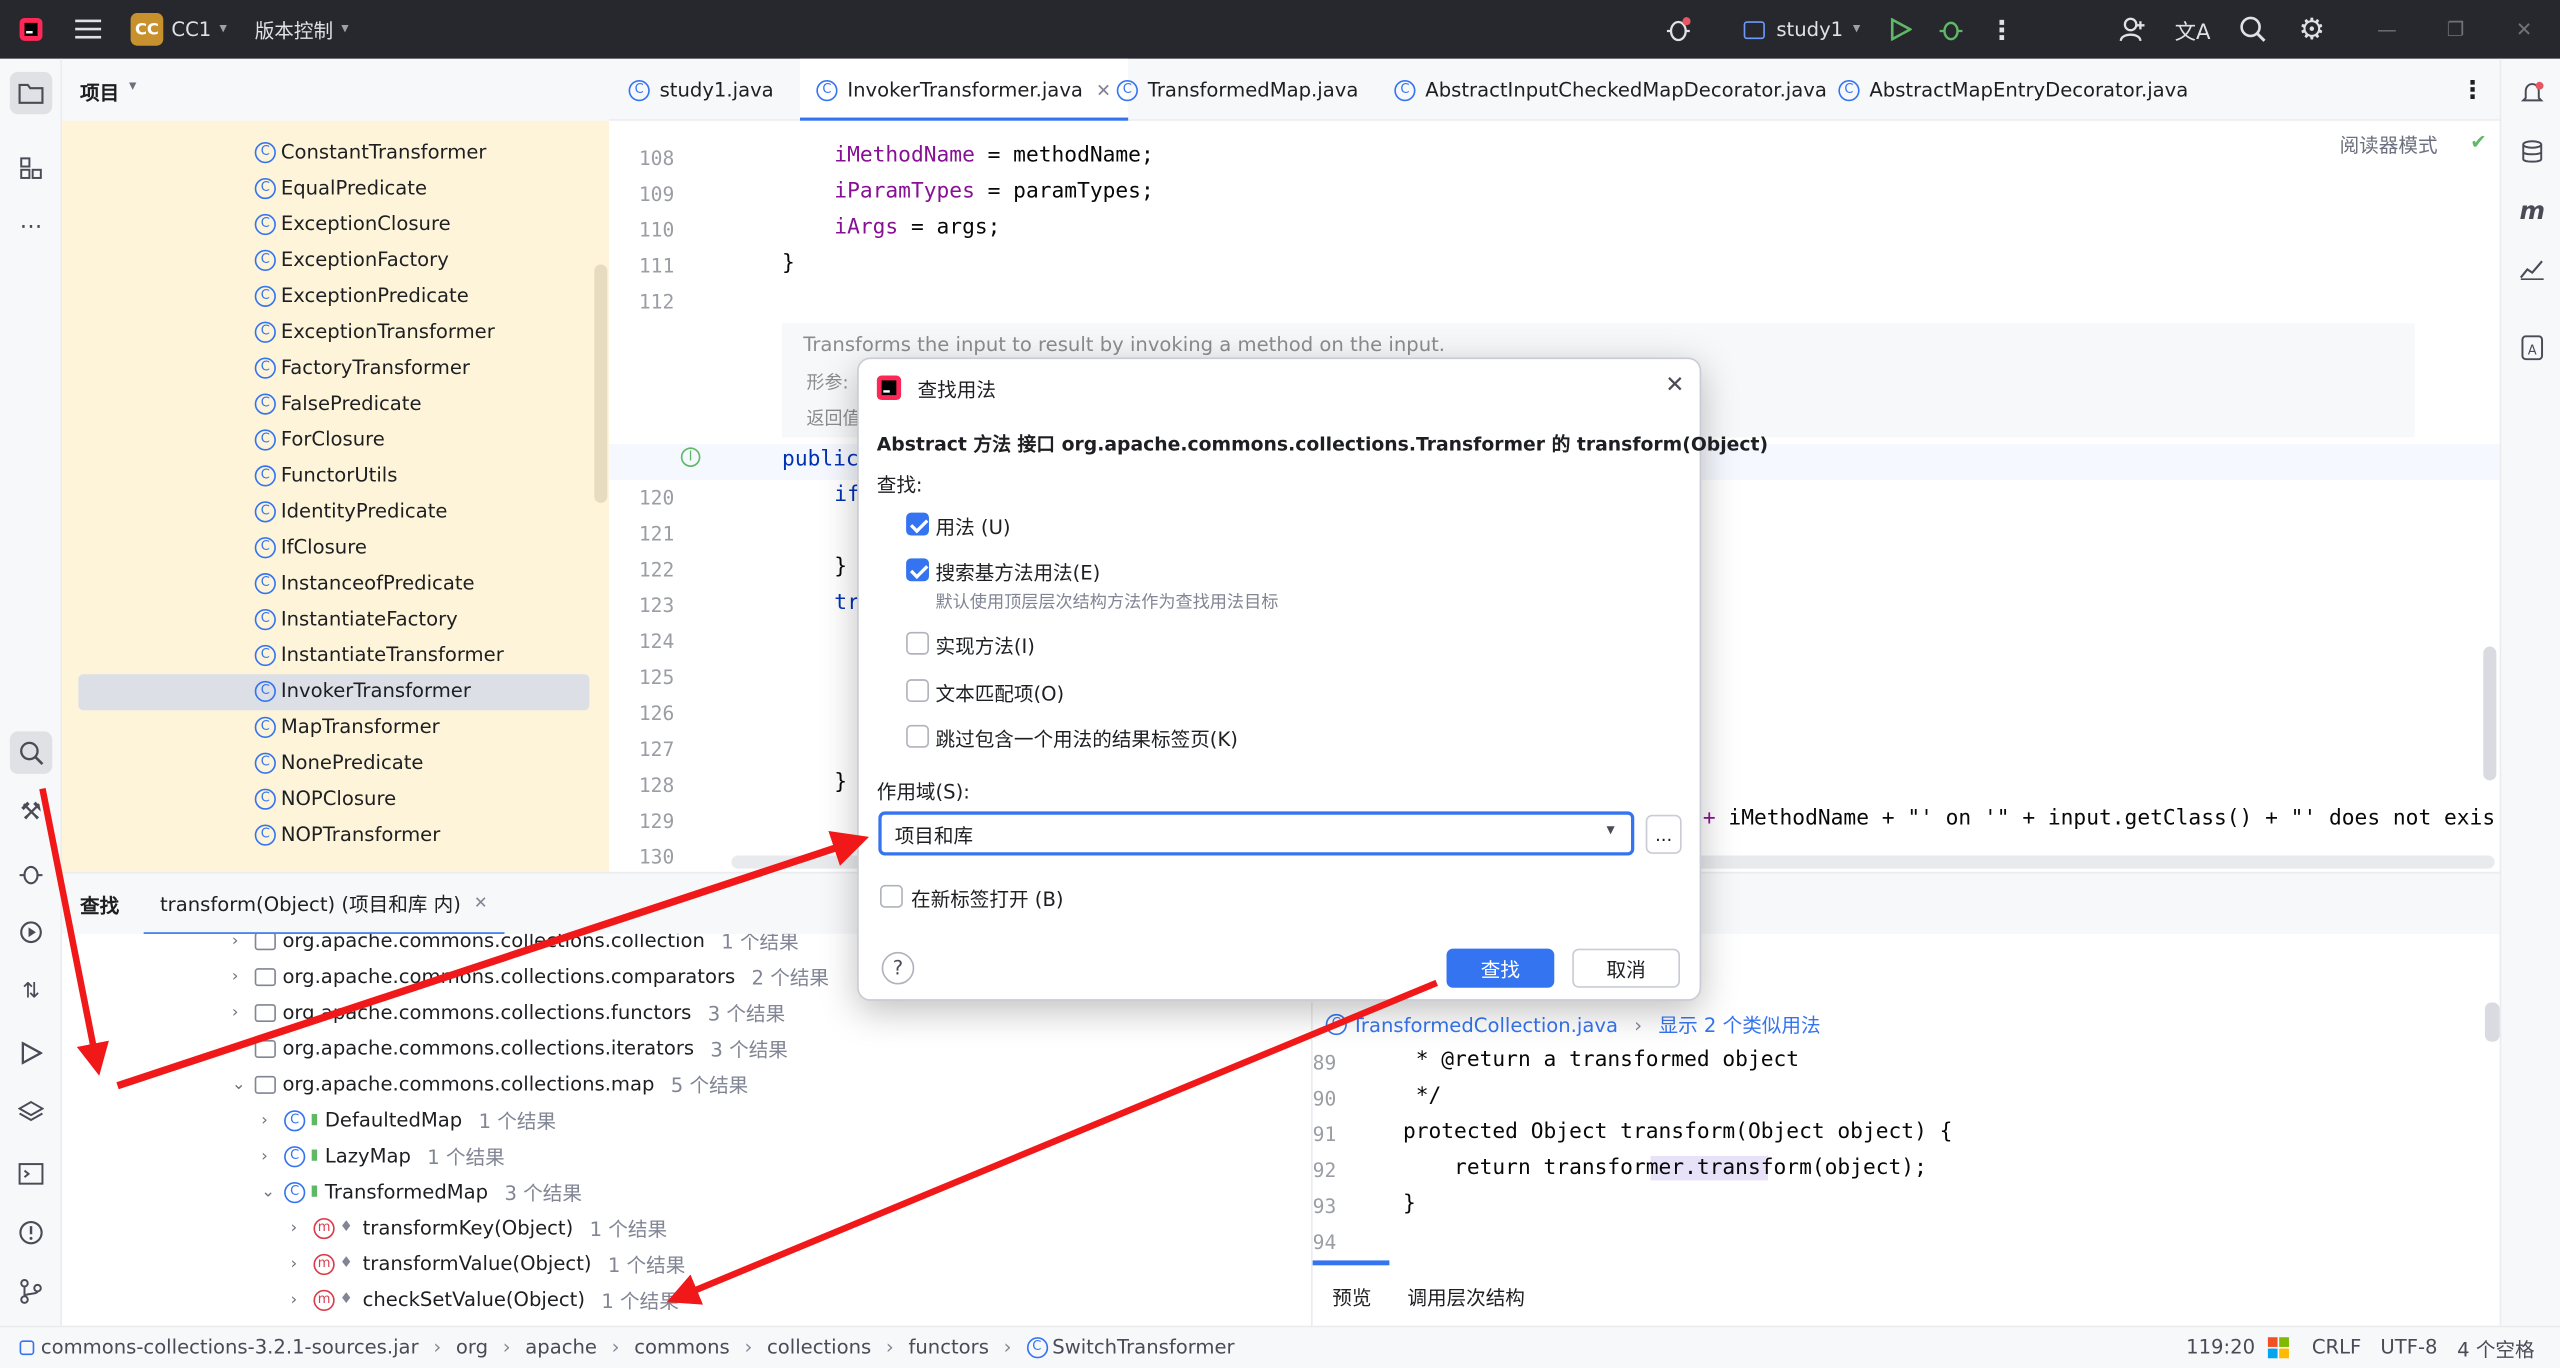 The height and width of the screenshot is (1368, 2560). I want to click on arrow-to-scope, so click(493, 960).